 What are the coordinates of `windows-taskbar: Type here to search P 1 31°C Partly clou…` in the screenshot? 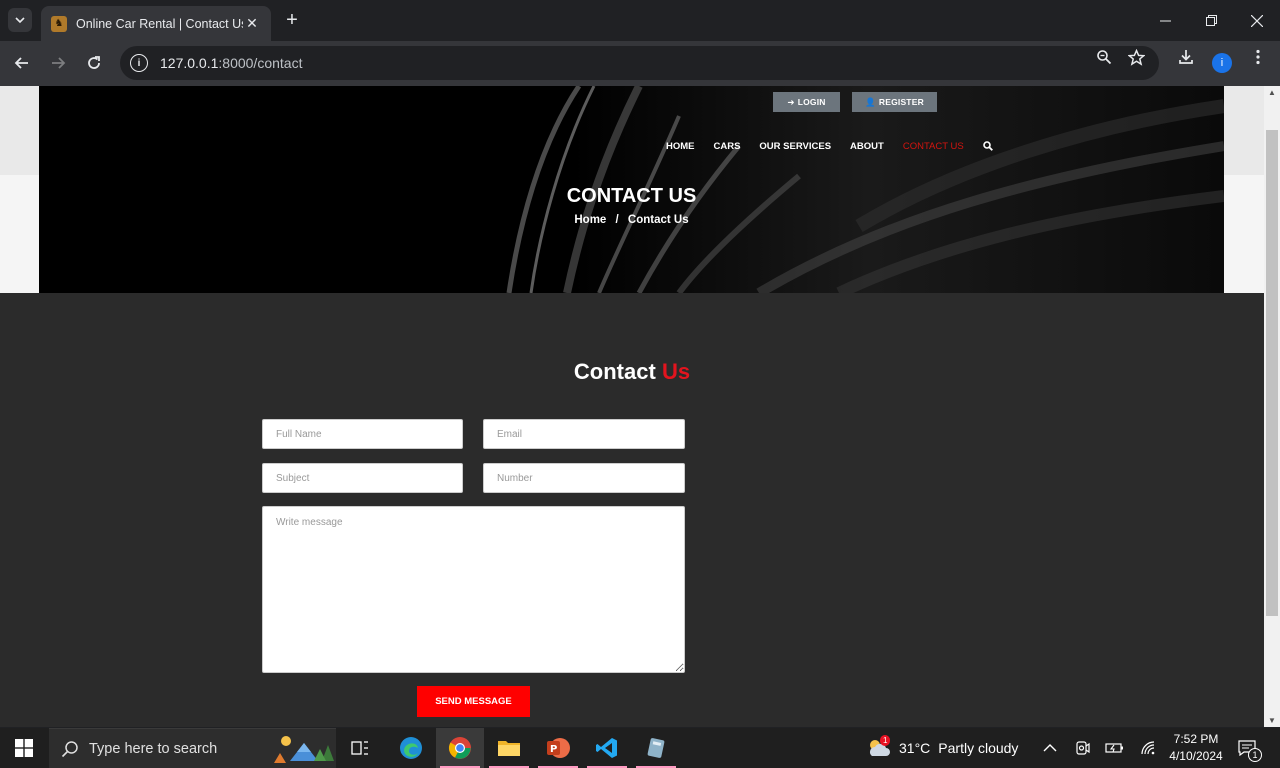 It's located at (640, 748).